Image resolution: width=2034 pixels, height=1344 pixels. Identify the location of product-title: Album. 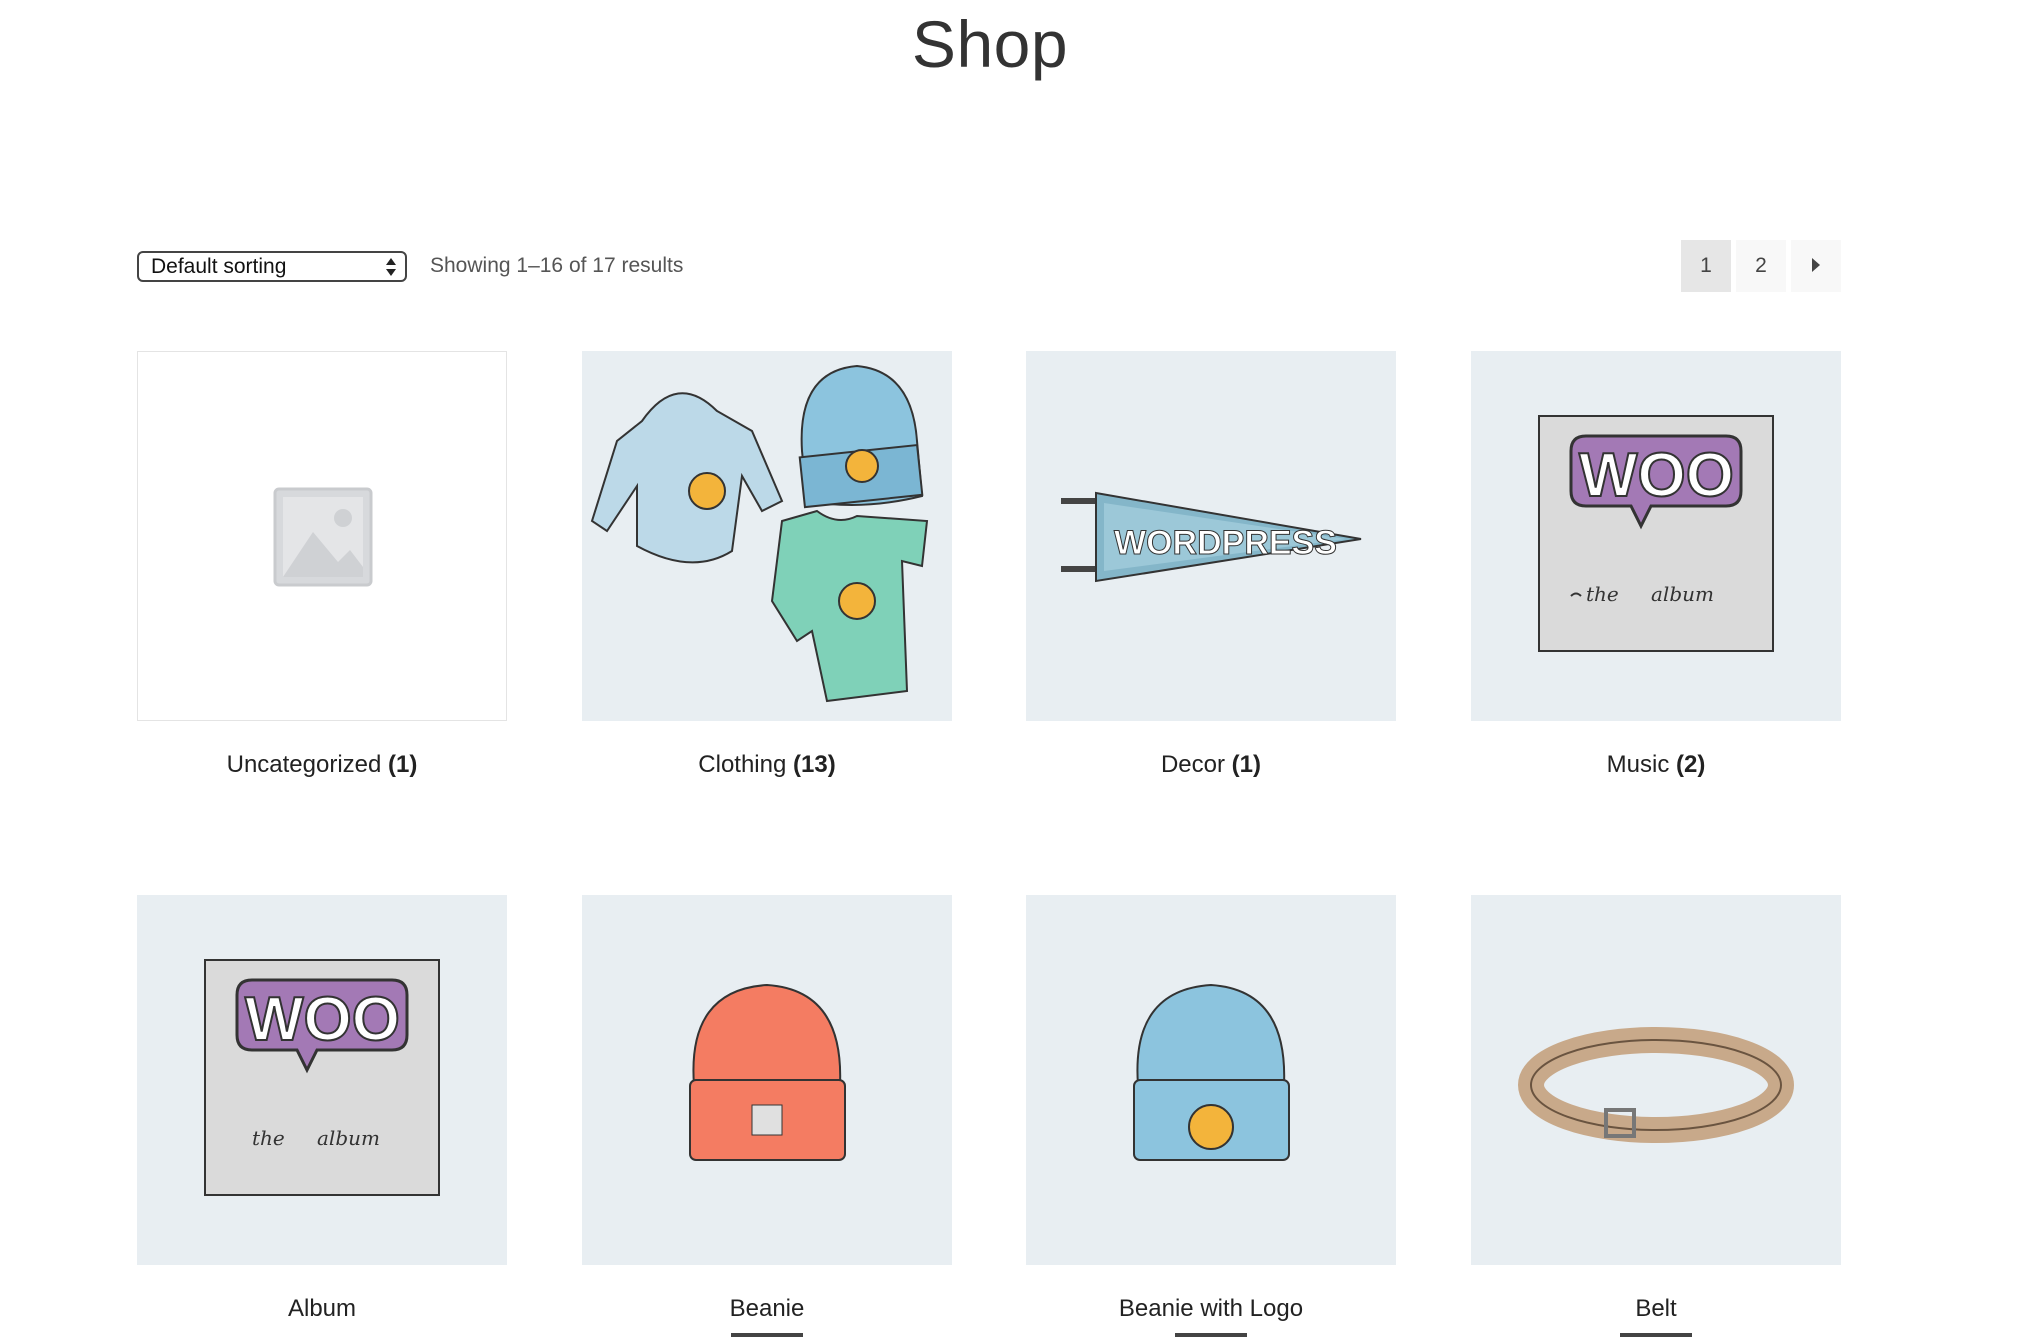
(322, 1309).